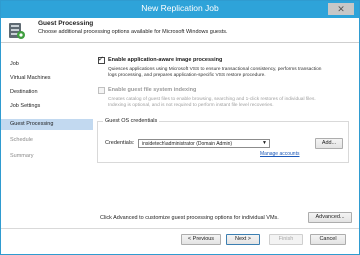  Describe the element at coordinates (47, 106) in the screenshot. I see `sidebar-item-job-settings: Job Settings` at that location.